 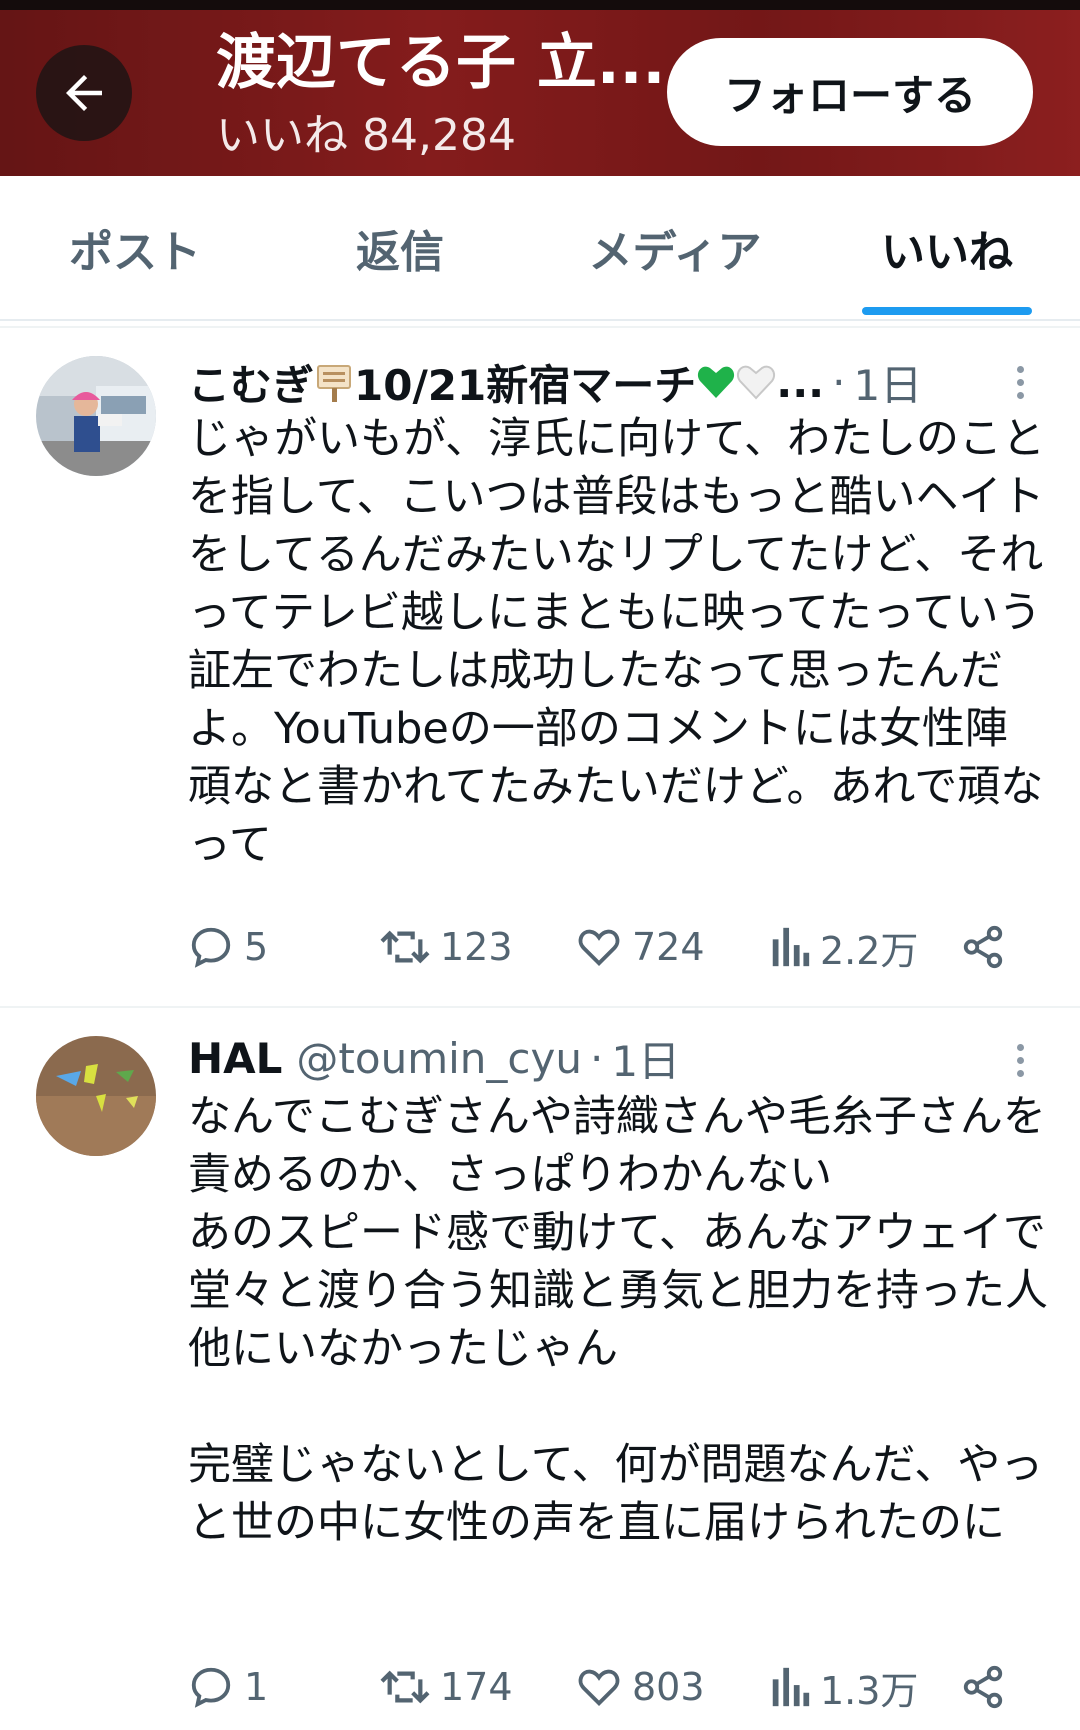 I want to click on post-header: HAL @toumin_cyu · 1日, so click(x=434, y=1058).